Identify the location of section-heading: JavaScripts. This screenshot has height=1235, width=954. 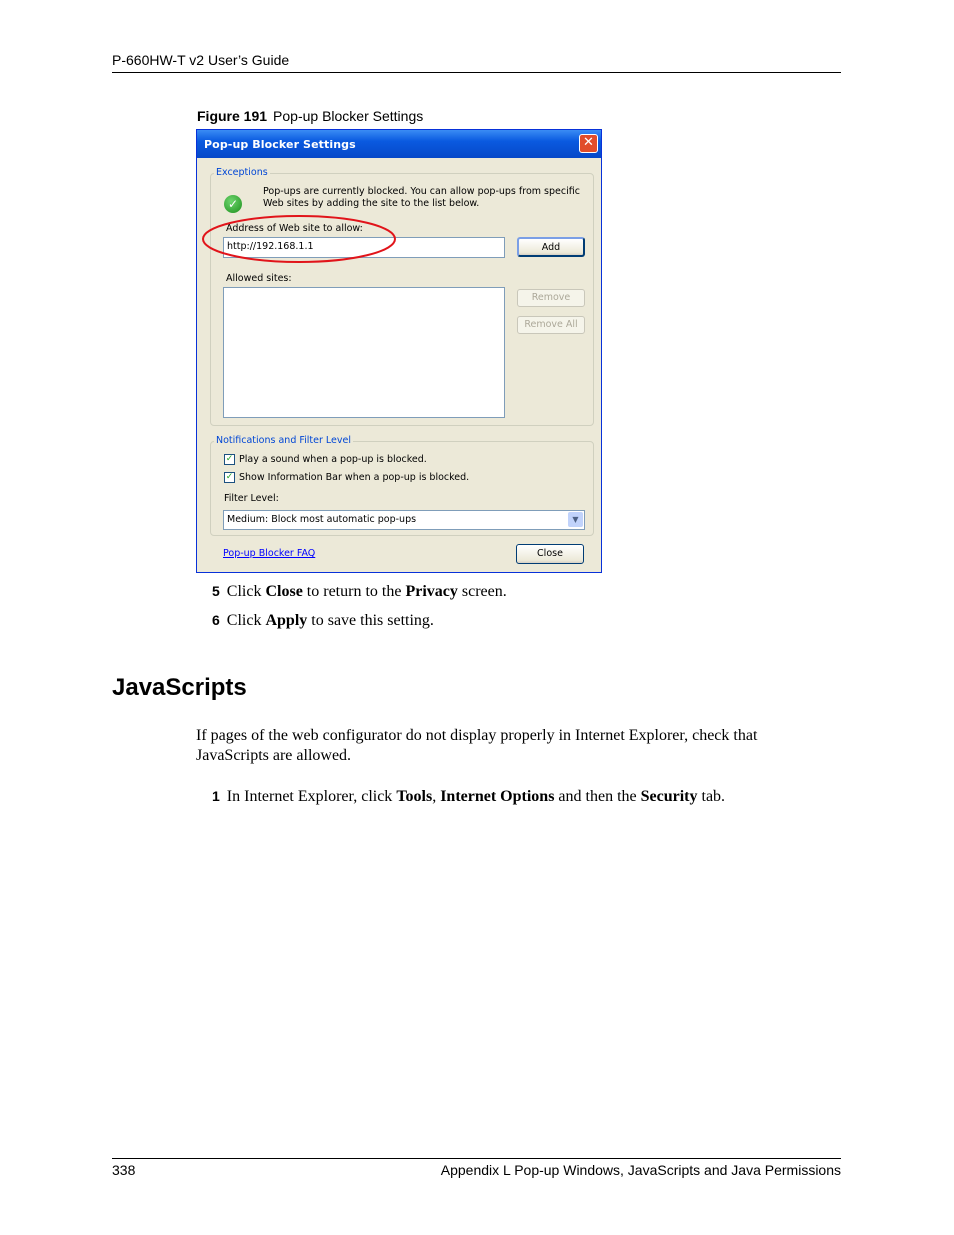
(179, 687).